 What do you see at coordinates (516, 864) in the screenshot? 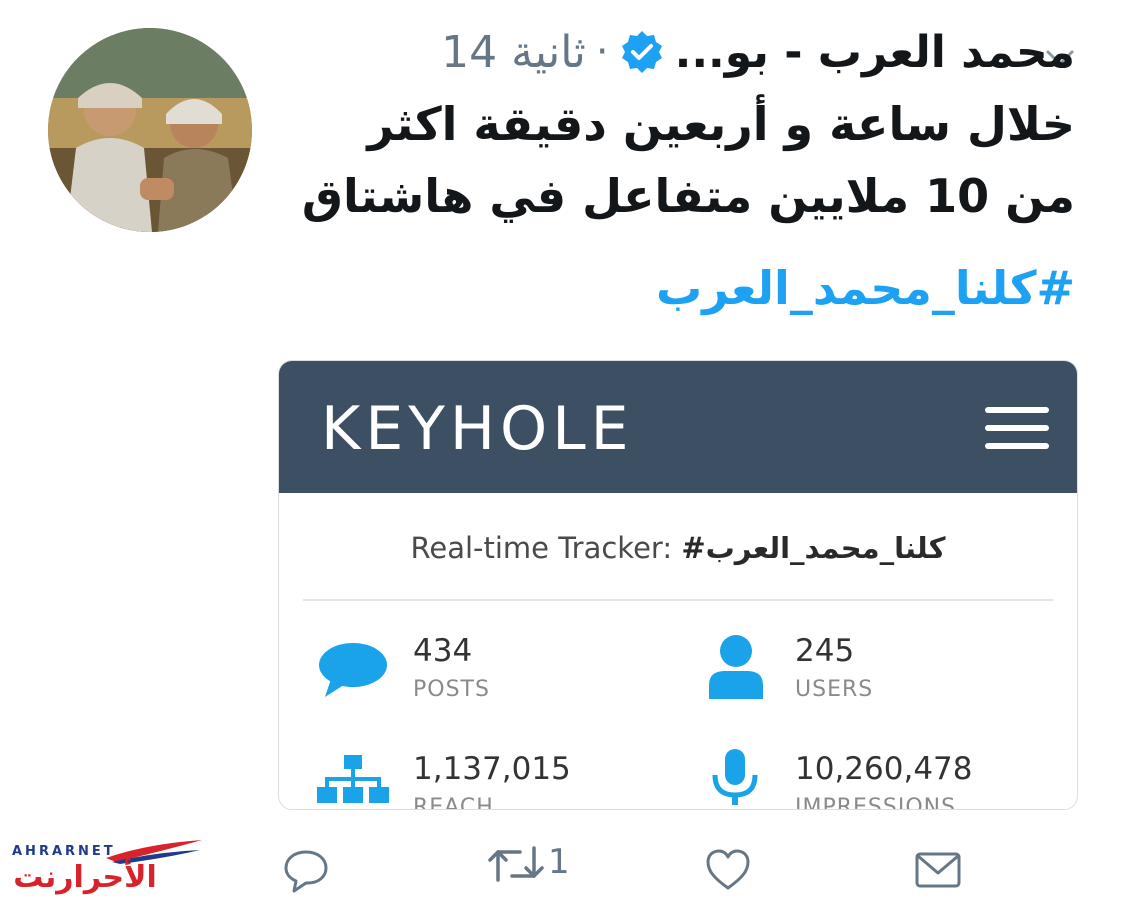
I see `retweet-icon` at bounding box center [516, 864].